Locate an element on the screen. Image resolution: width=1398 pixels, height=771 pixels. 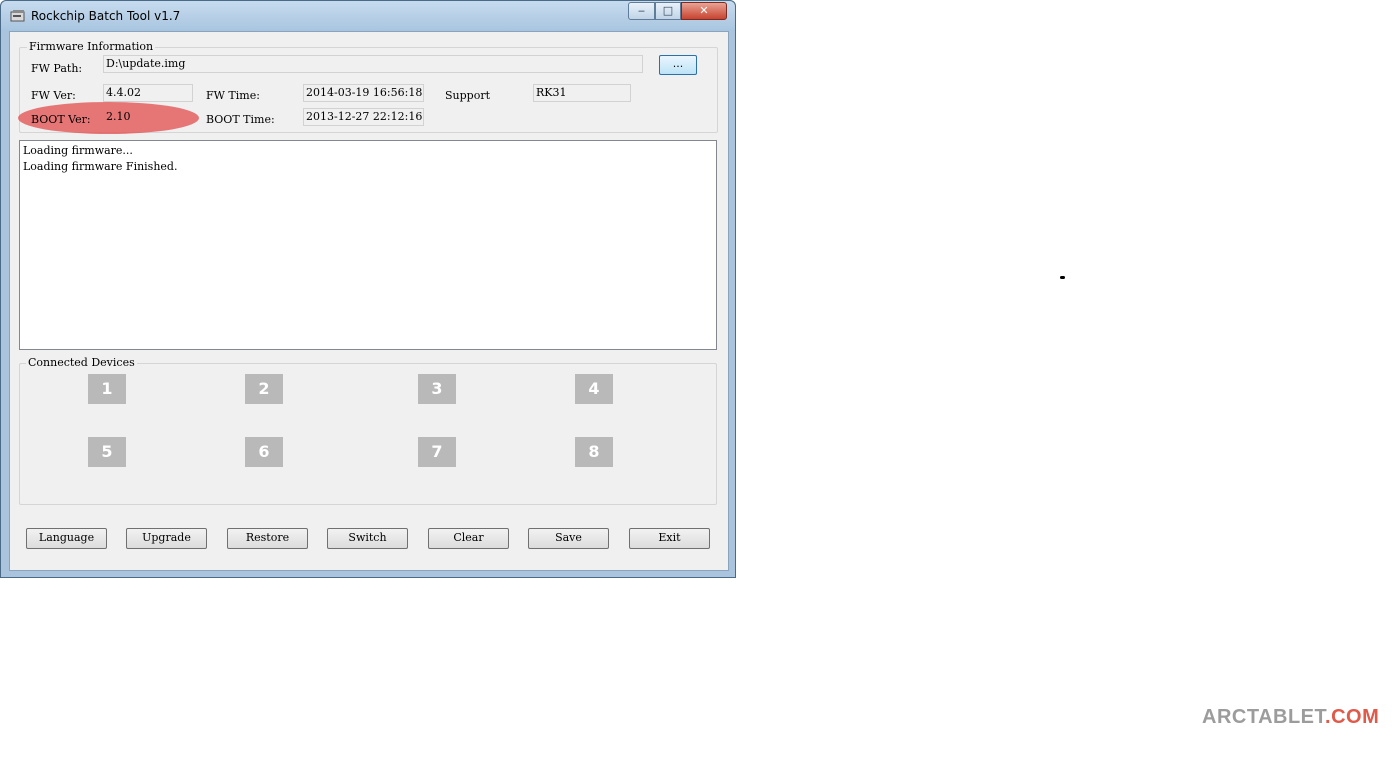
fw-path-label: FW Path: is located at coordinates (57, 68).